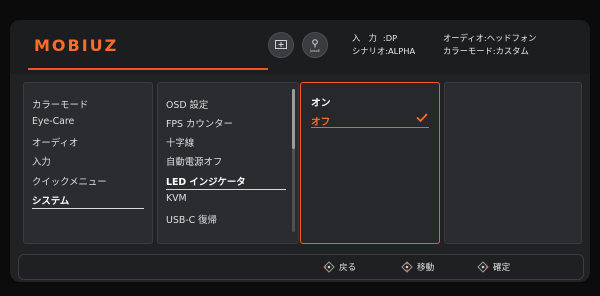 The width and height of the screenshot is (600, 296). What do you see at coordinates (301, 267) in the screenshot?
I see `osd-footer: 戻る 移動 確定` at bounding box center [301, 267].